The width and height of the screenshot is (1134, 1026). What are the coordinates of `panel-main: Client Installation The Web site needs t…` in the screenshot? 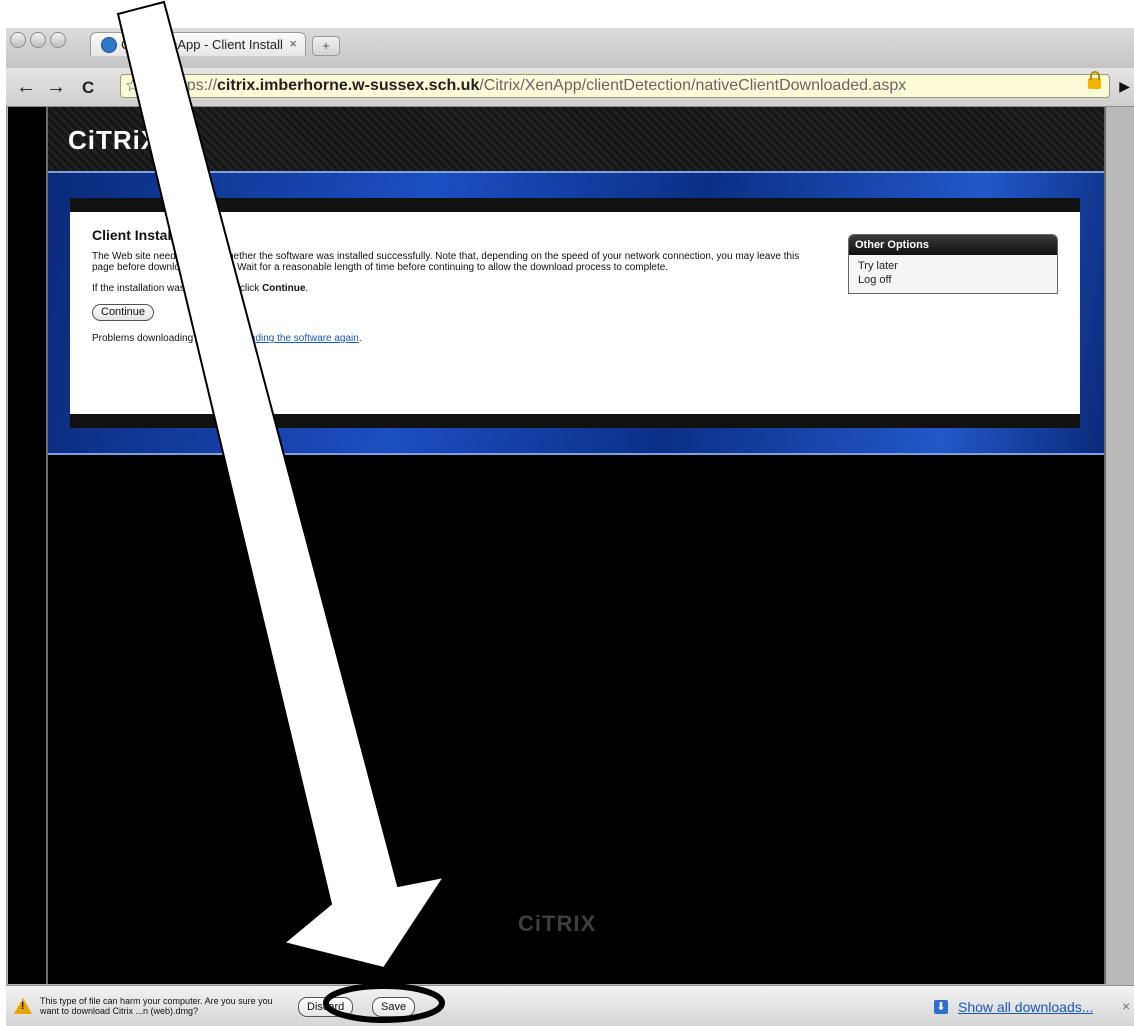 It's located at (452, 290).